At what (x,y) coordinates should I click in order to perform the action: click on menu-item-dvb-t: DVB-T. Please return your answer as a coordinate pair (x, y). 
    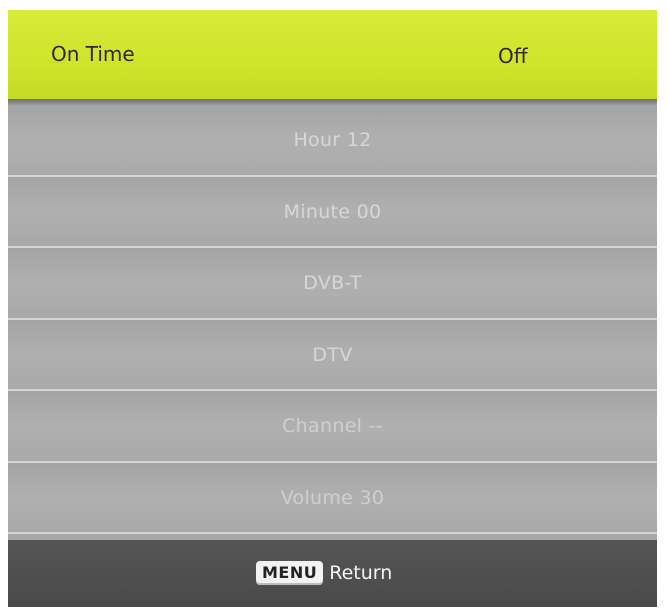
    Looking at the image, I should click on (332, 284).